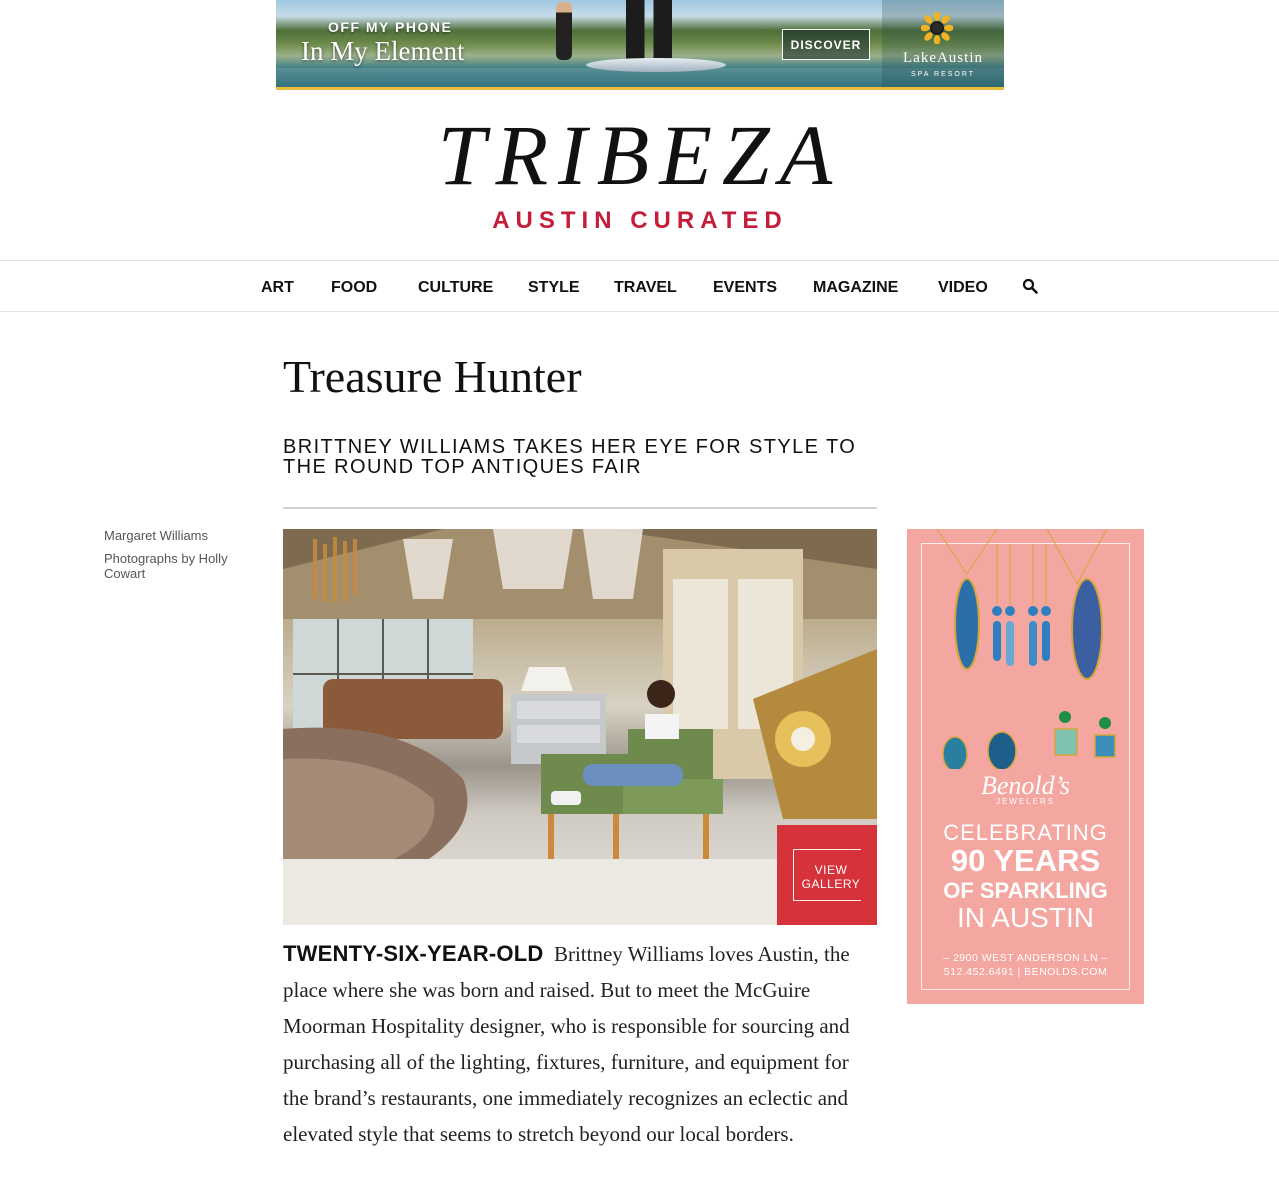  What do you see at coordinates (554, 288) in the screenshot?
I see `nav-item-style: STYLE` at bounding box center [554, 288].